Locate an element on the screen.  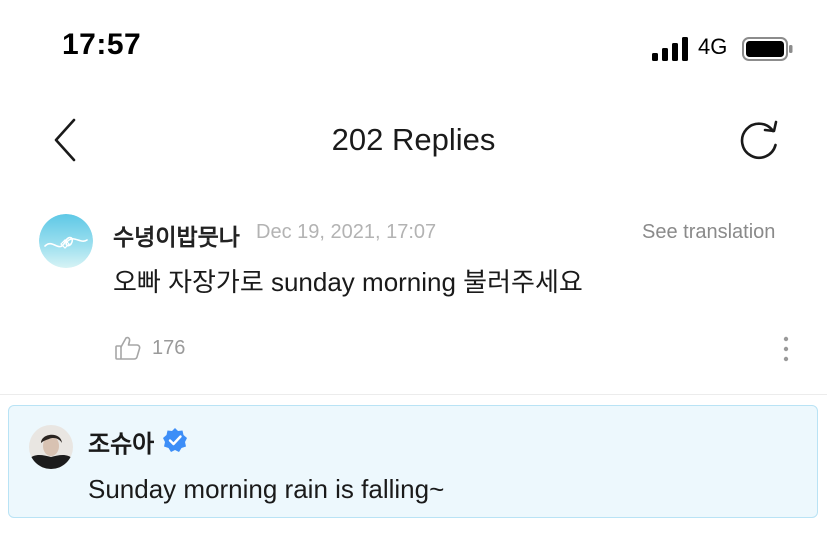
avatar is located at coordinates (66, 241).